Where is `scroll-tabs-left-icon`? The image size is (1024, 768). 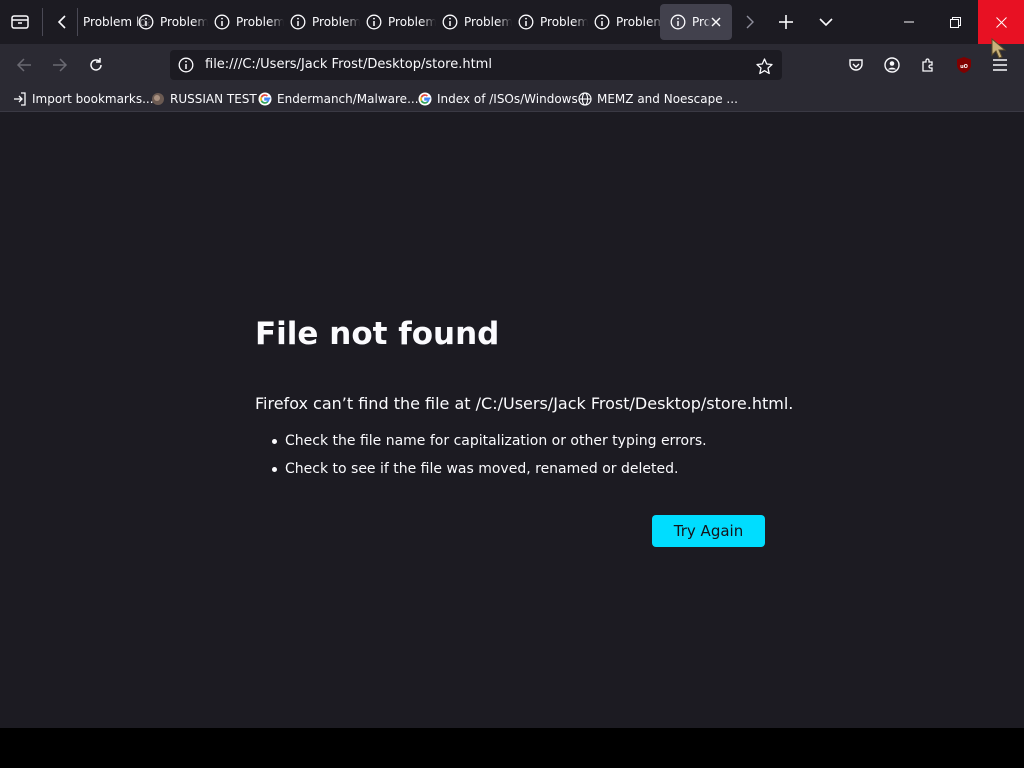
scroll-tabs-left-icon is located at coordinates (62, 22).